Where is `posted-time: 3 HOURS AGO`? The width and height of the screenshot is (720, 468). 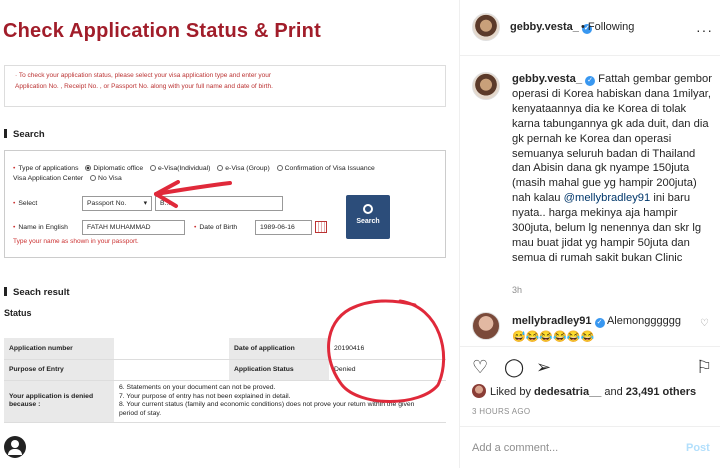
posted-time: 3 HOURS AGO is located at coordinates (501, 411).